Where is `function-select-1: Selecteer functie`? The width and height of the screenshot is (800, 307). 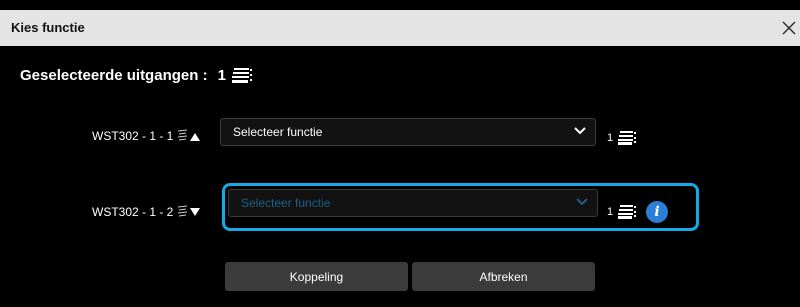
function-select-1: Selecteer functie is located at coordinates (408, 132).